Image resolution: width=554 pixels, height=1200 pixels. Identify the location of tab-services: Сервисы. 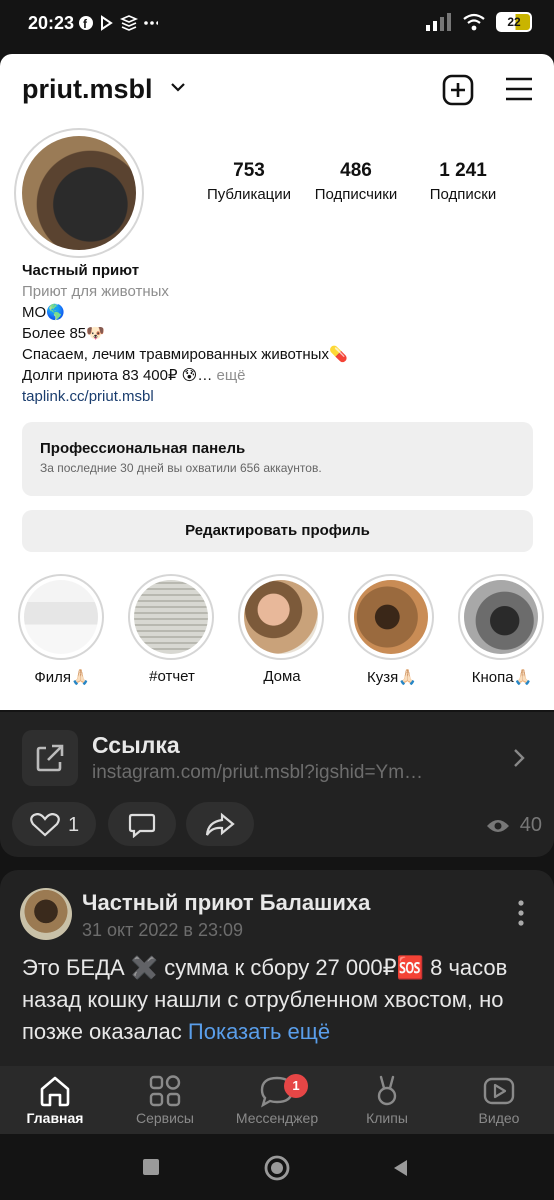
(165, 1099).